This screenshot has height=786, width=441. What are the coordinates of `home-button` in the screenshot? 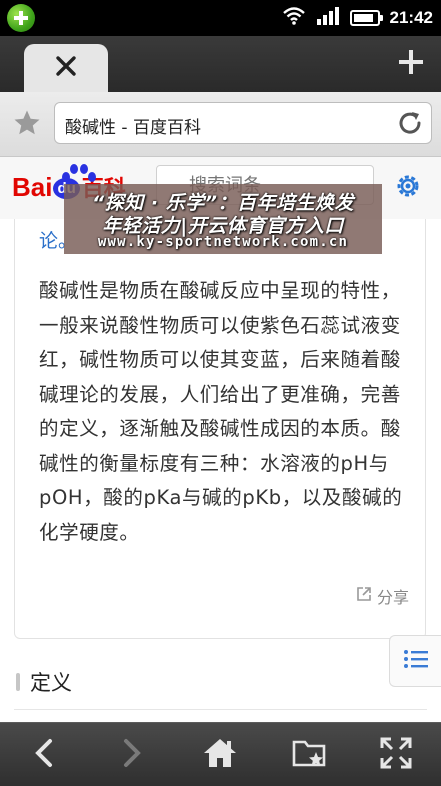 It's located at (220, 755).